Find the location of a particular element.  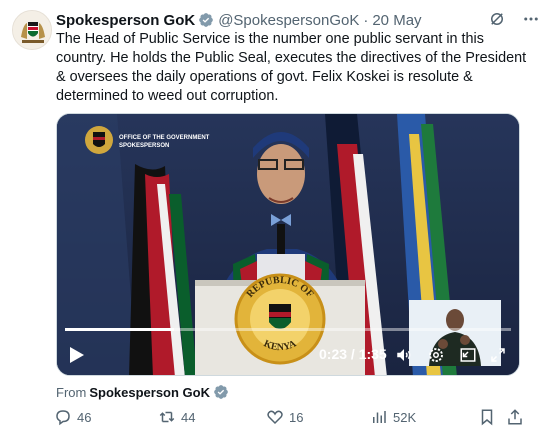

grok-glyph is located at coordinates (497, 19).